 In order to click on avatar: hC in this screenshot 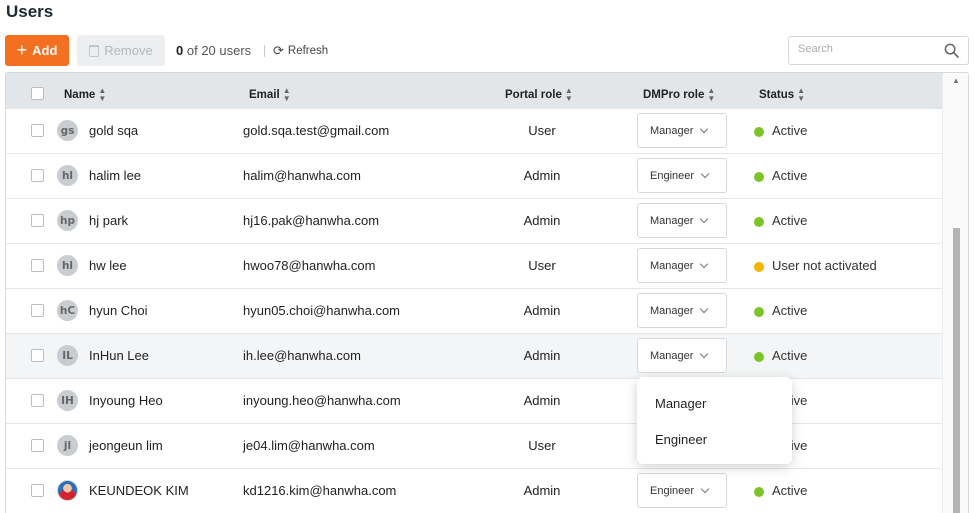, I will do `click(67, 310)`.